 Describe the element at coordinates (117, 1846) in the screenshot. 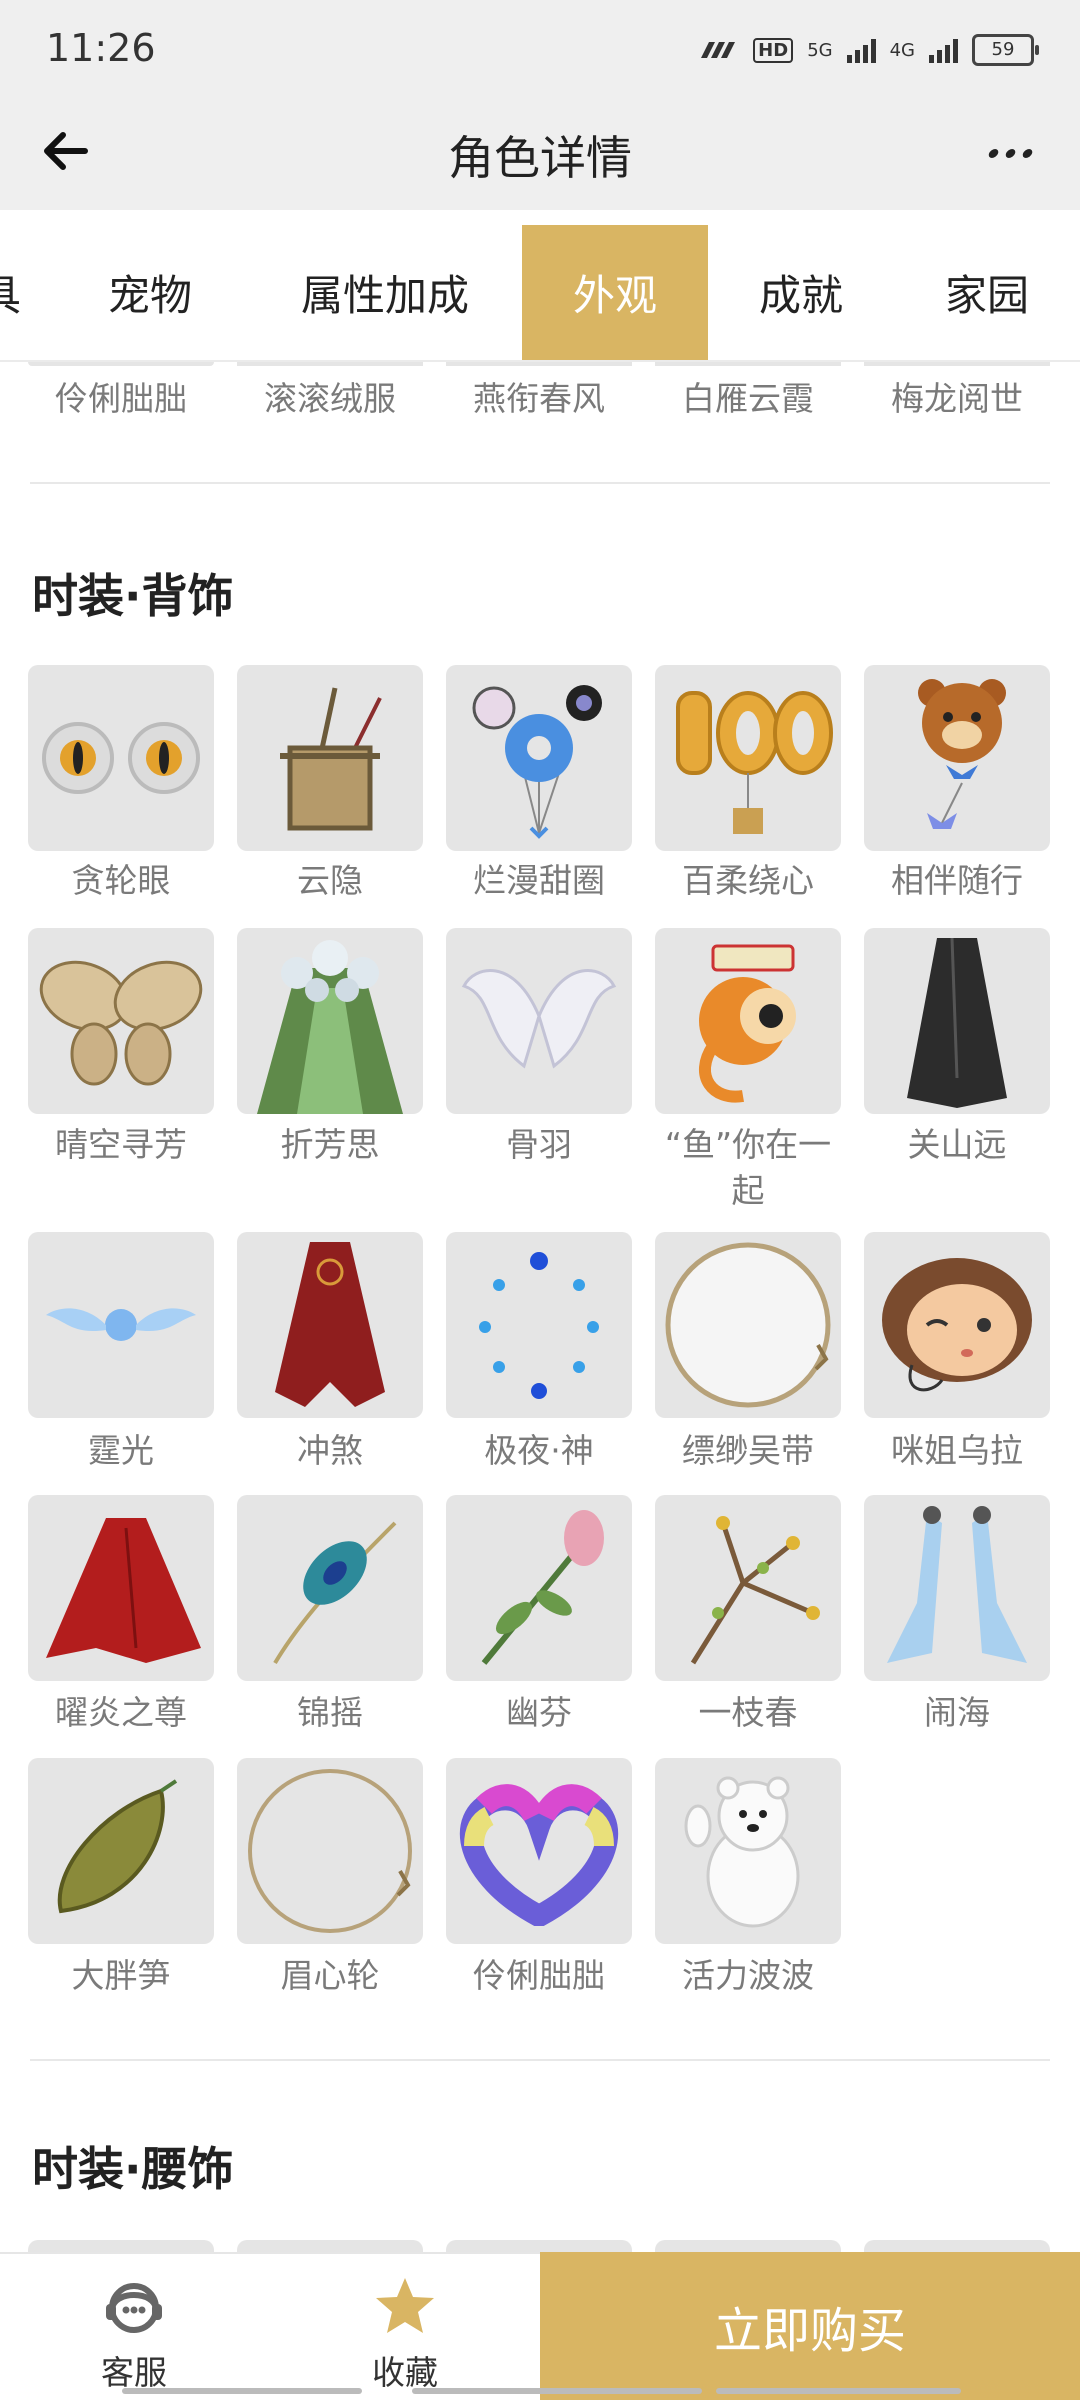

I see `bamboo-shoot-icon` at that location.